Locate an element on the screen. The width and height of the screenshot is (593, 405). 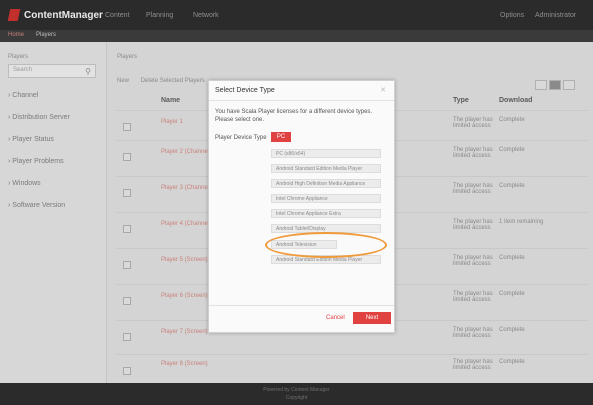
page-title: Players is located at coordinates (127, 57).